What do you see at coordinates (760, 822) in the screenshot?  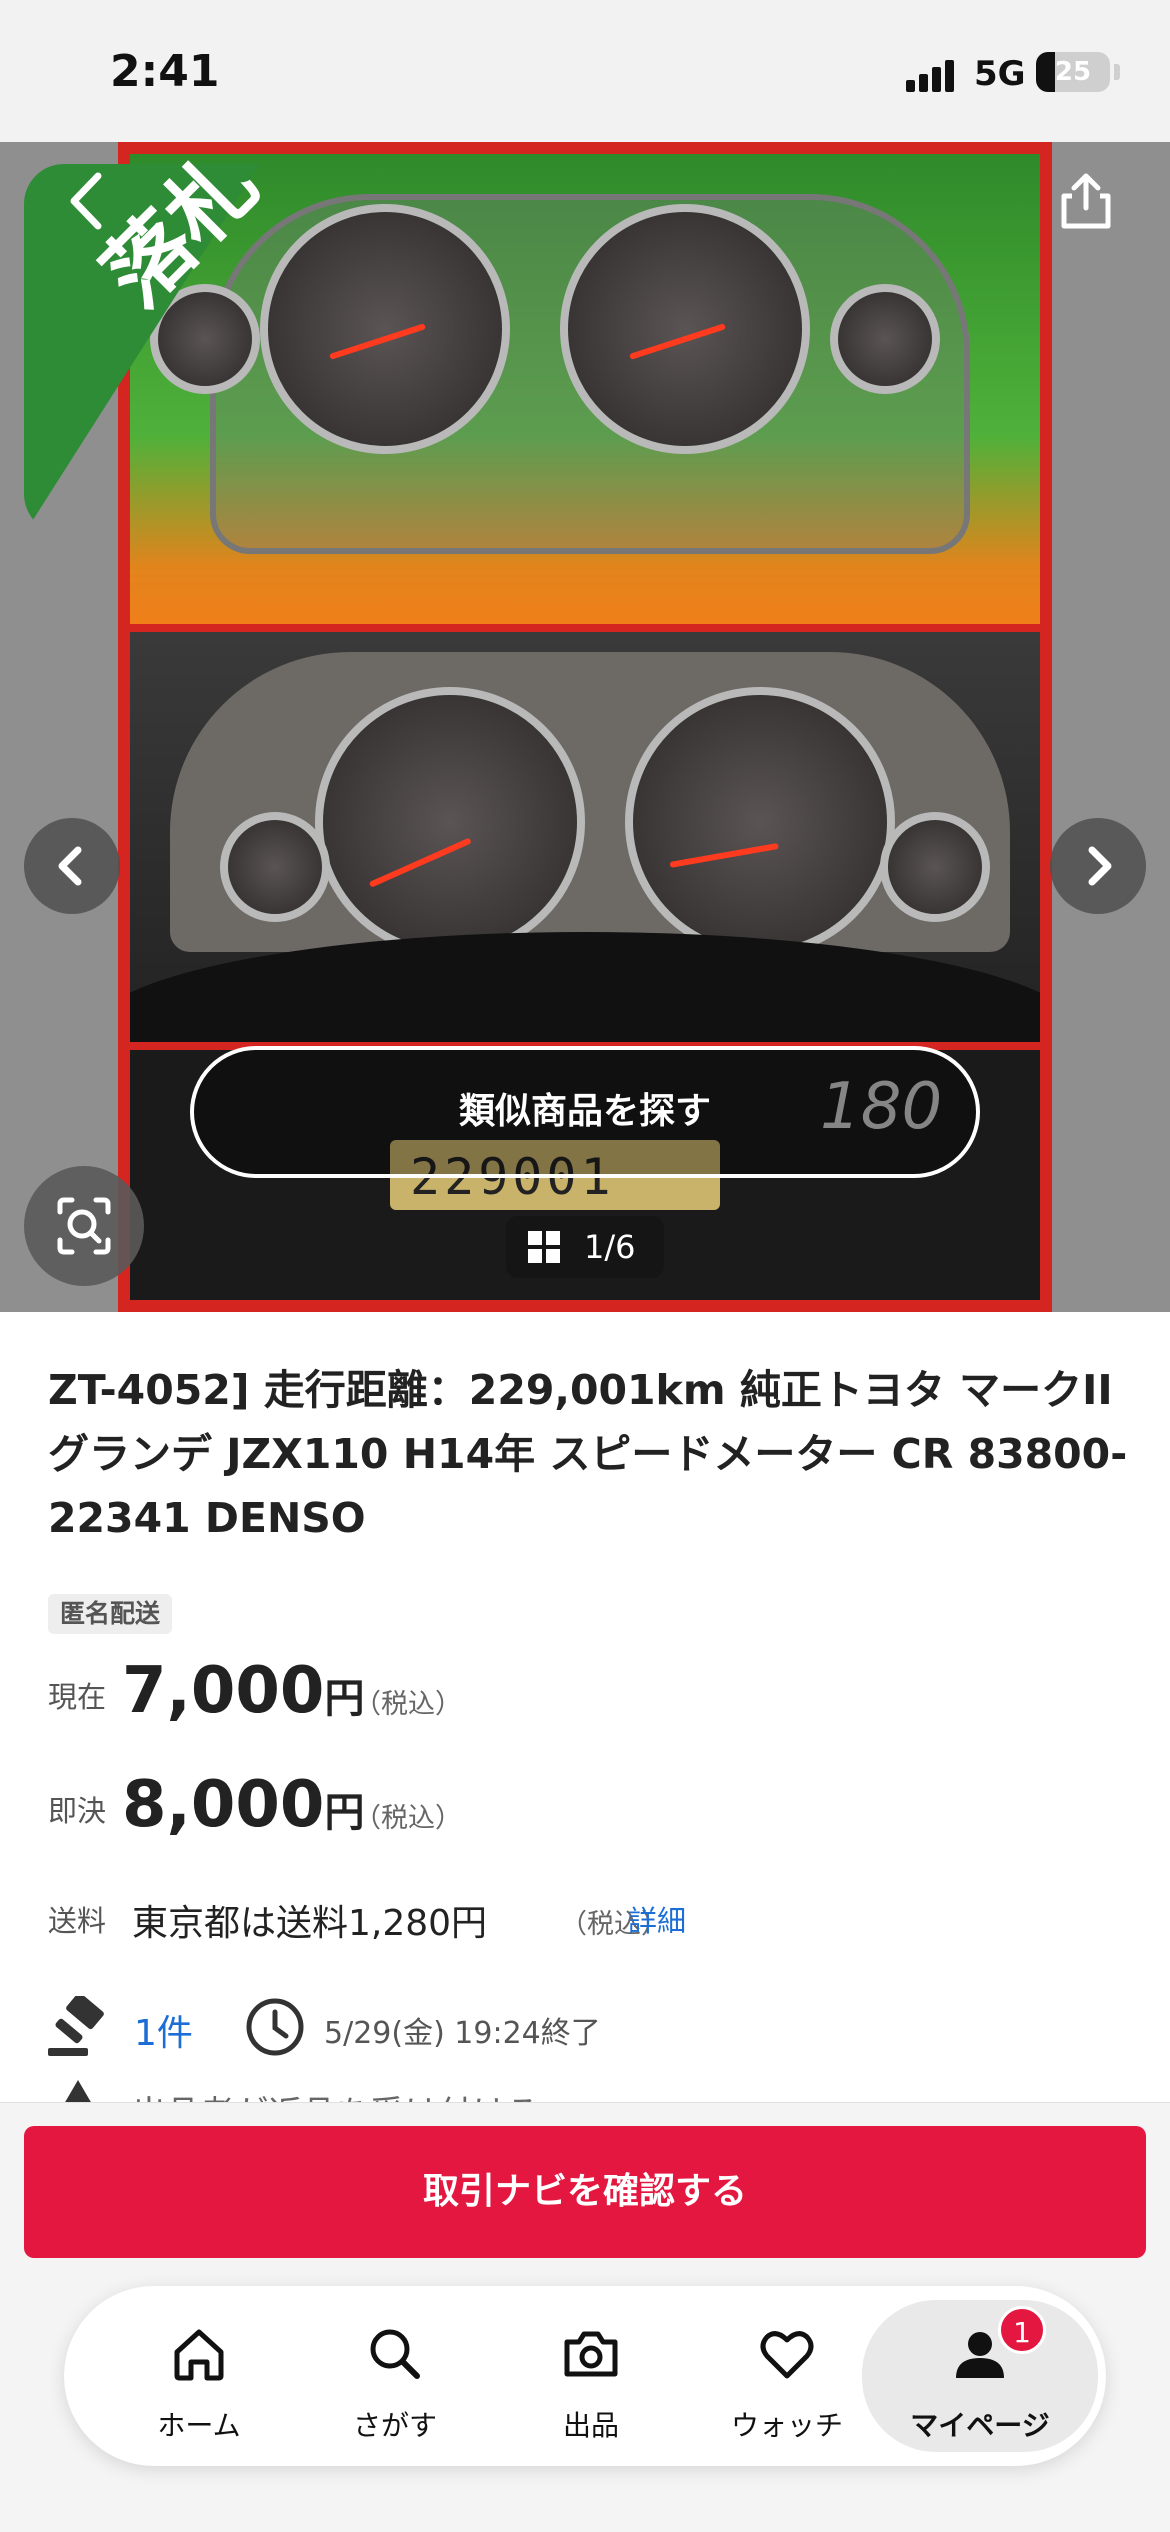 I see `tach-gauge-lit` at bounding box center [760, 822].